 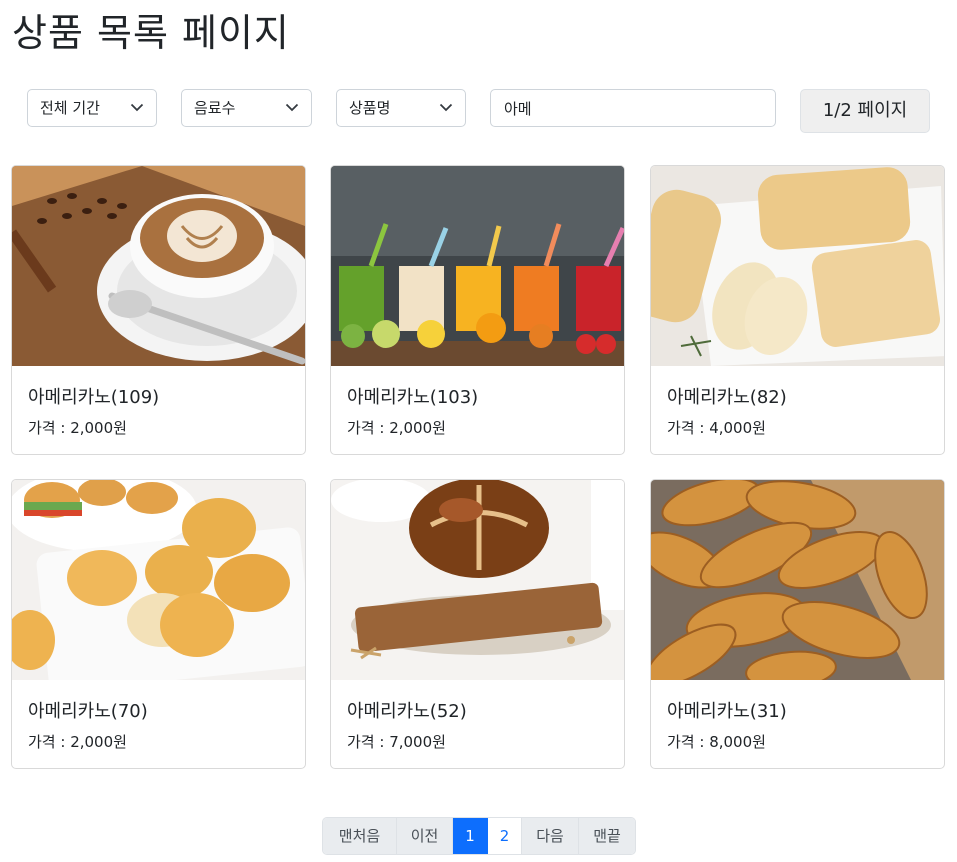 What do you see at coordinates (425, 836) in the screenshot?
I see `pagination-prev-button: 이전` at bounding box center [425, 836].